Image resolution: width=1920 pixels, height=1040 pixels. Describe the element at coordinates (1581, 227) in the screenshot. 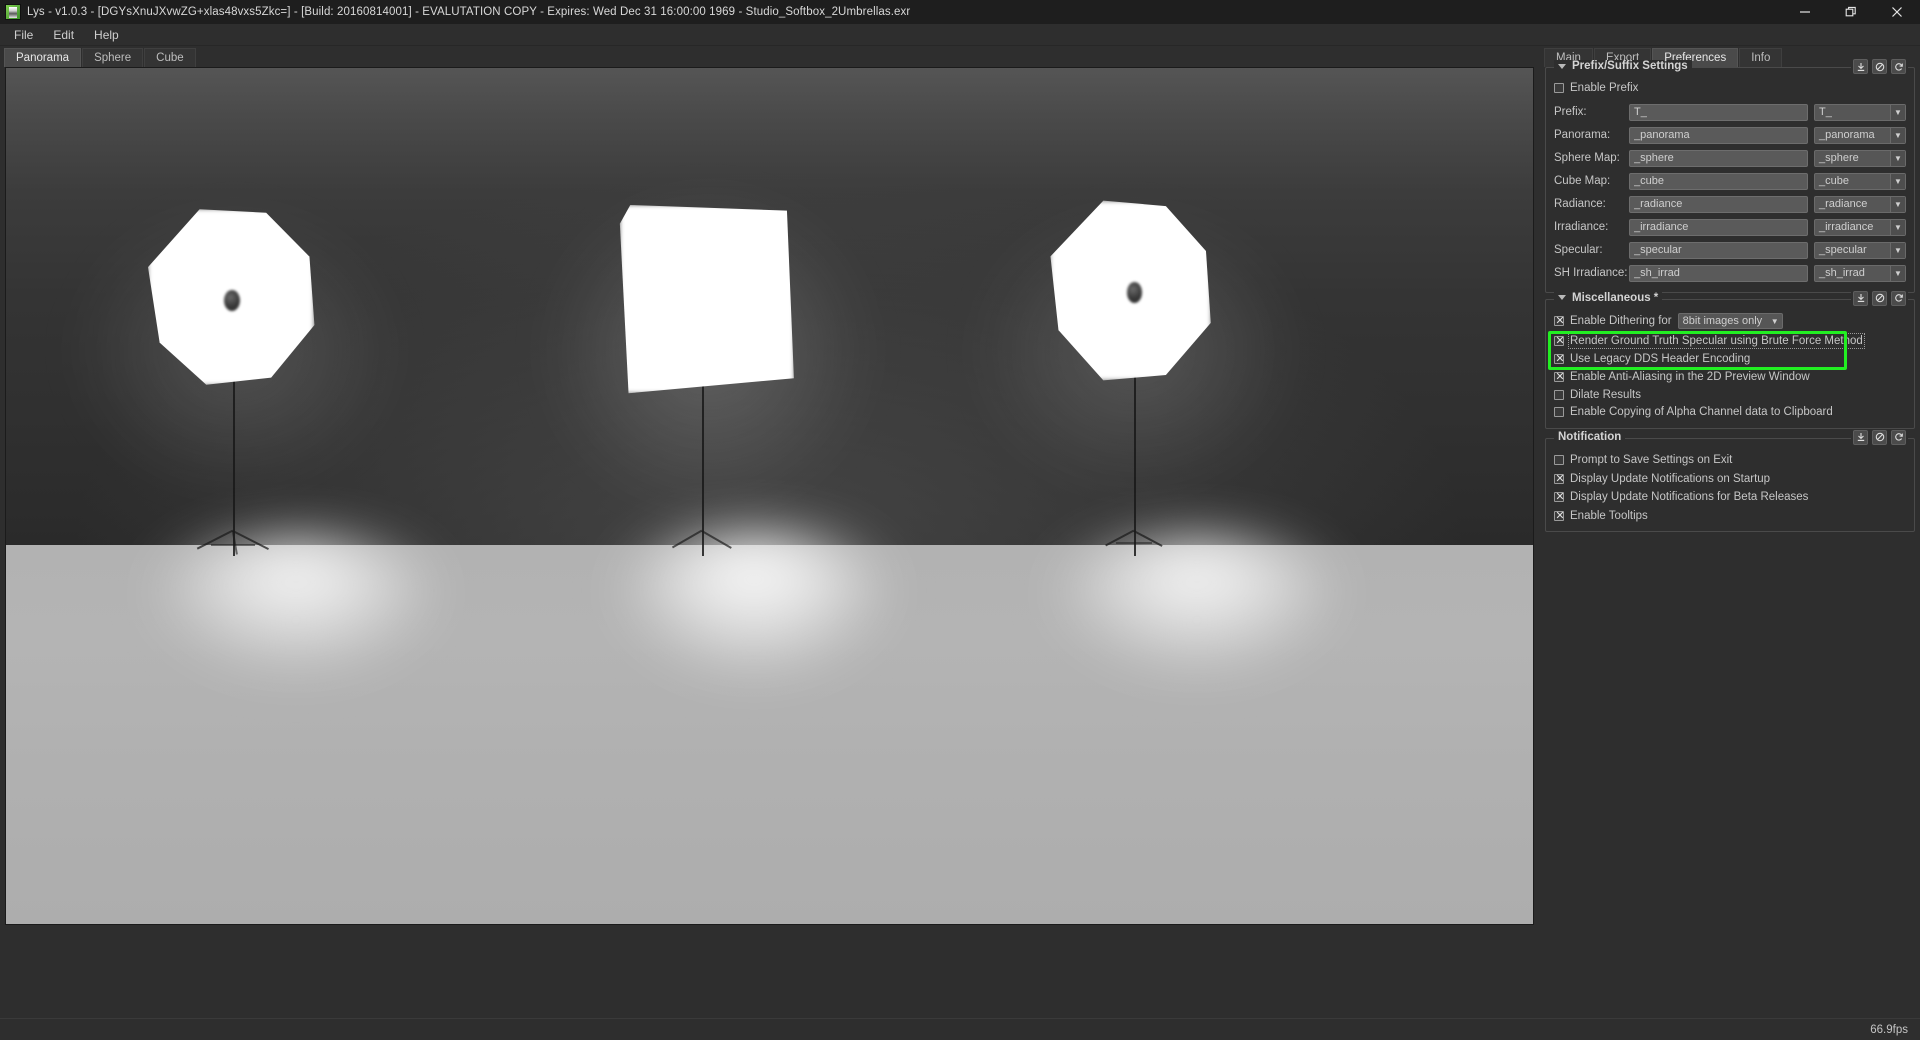

I see `label-irradiance: Irradiance:` at that location.